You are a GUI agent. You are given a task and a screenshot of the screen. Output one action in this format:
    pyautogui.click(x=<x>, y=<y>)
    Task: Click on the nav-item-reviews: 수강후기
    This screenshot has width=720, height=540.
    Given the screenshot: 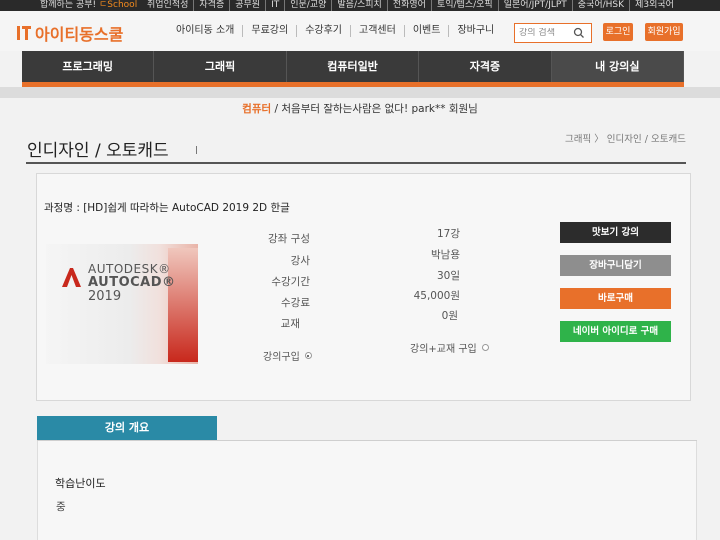 What is the action you would take?
    pyautogui.click(x=323, y=31)
    